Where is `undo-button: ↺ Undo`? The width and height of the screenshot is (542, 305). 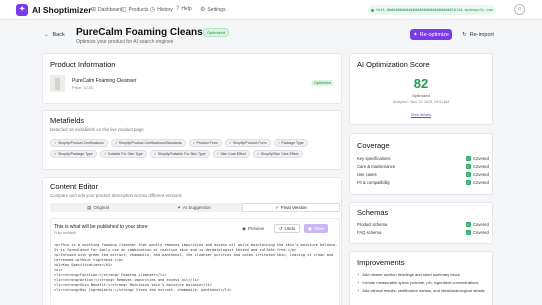 undo-button: ↺ Undo is located at coordinates (287, 228).